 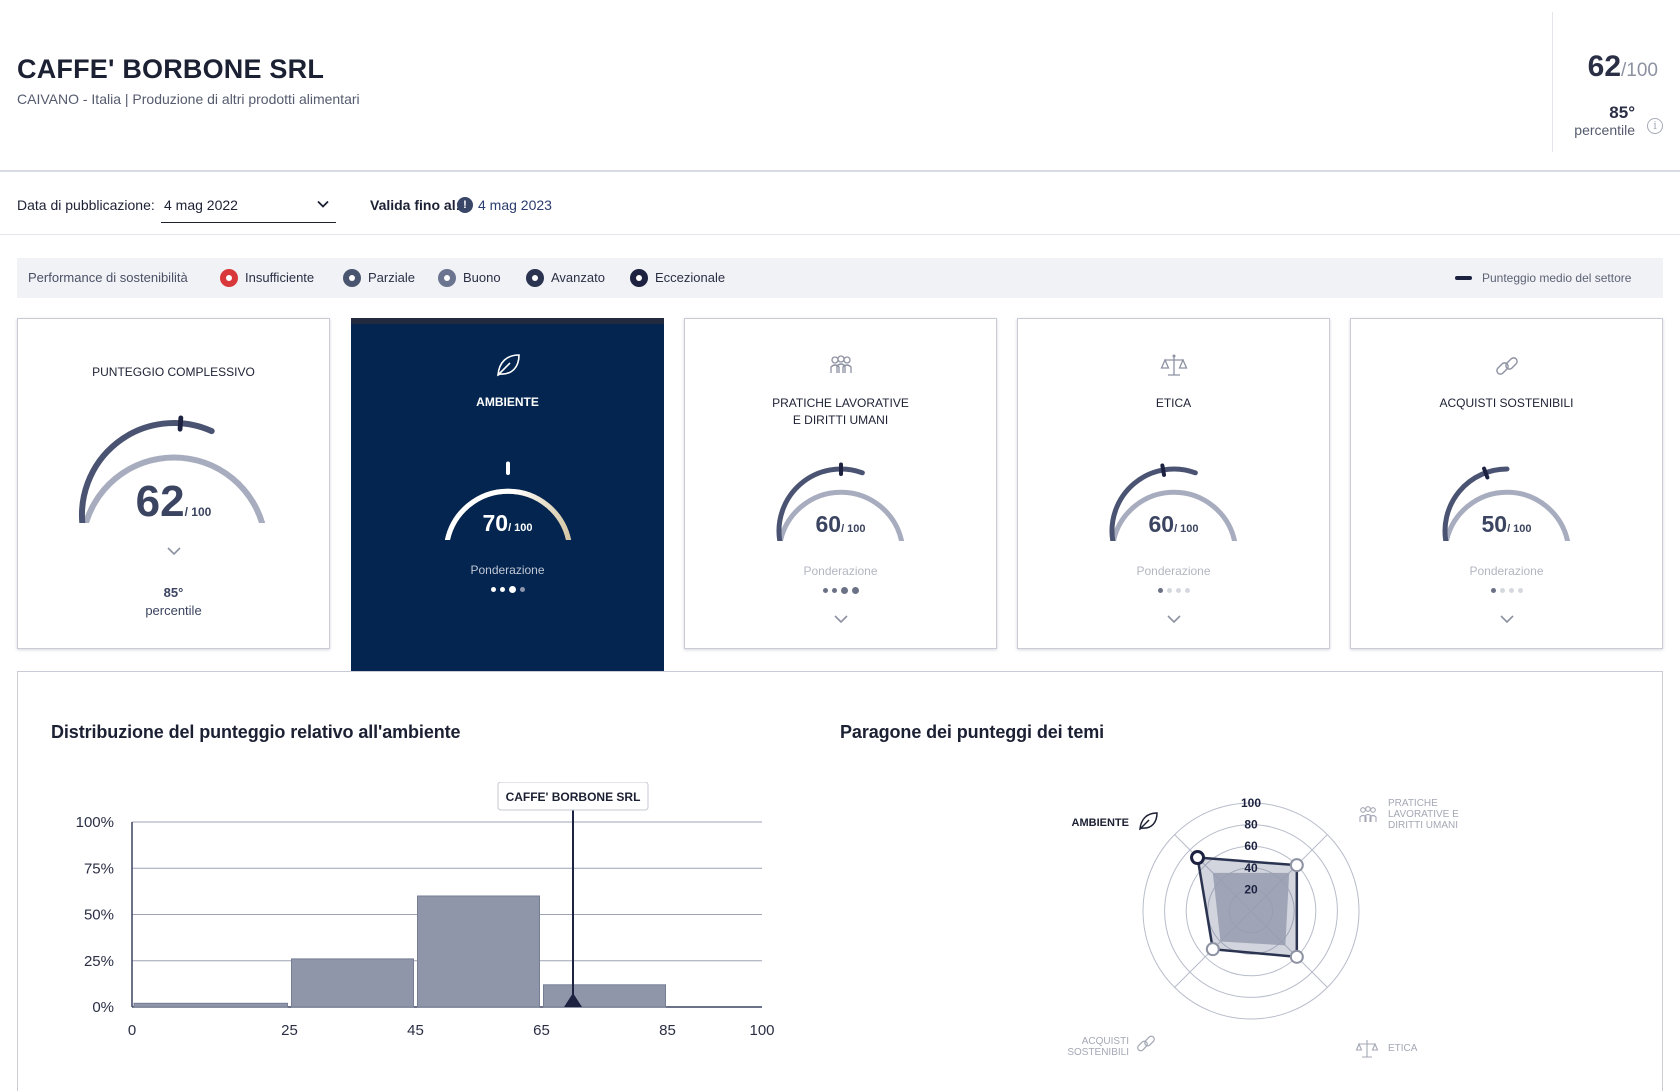 What do you see at coordinates (840, 524) in the screenshot?
I see `gauge-pratiche-score: 60/ 100` at bounding box center [840, 524].